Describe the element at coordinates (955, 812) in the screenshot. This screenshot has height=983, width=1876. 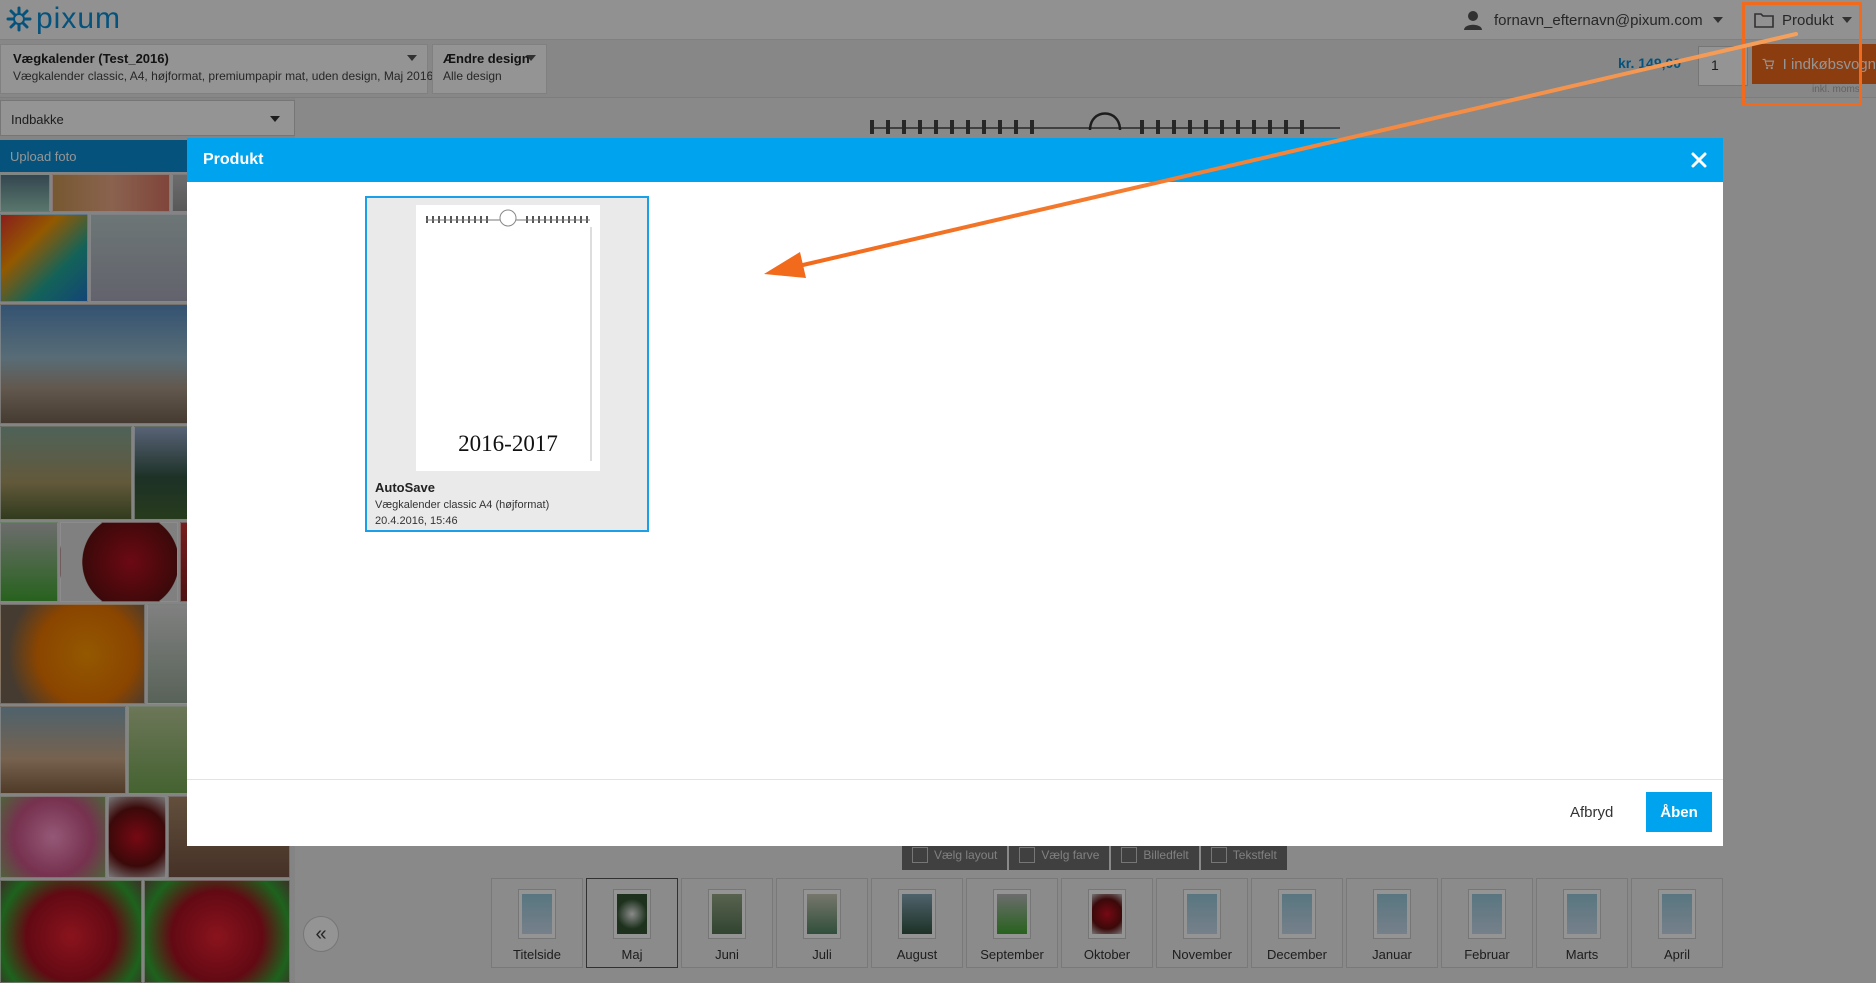
I see `dialog-footer: Afbryd Åben` at that location.